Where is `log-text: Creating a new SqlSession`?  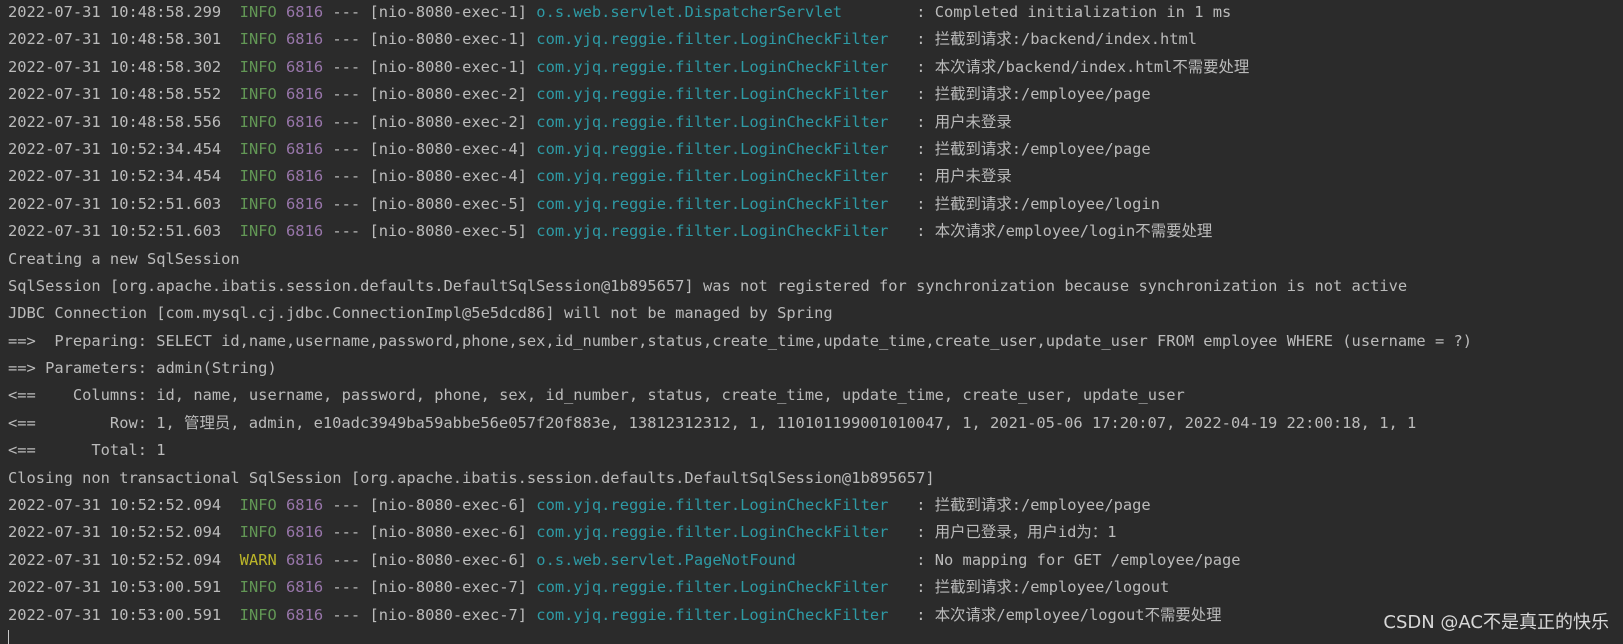 log-text: Creating a new SqlSession is located at coordinates (124, 258).